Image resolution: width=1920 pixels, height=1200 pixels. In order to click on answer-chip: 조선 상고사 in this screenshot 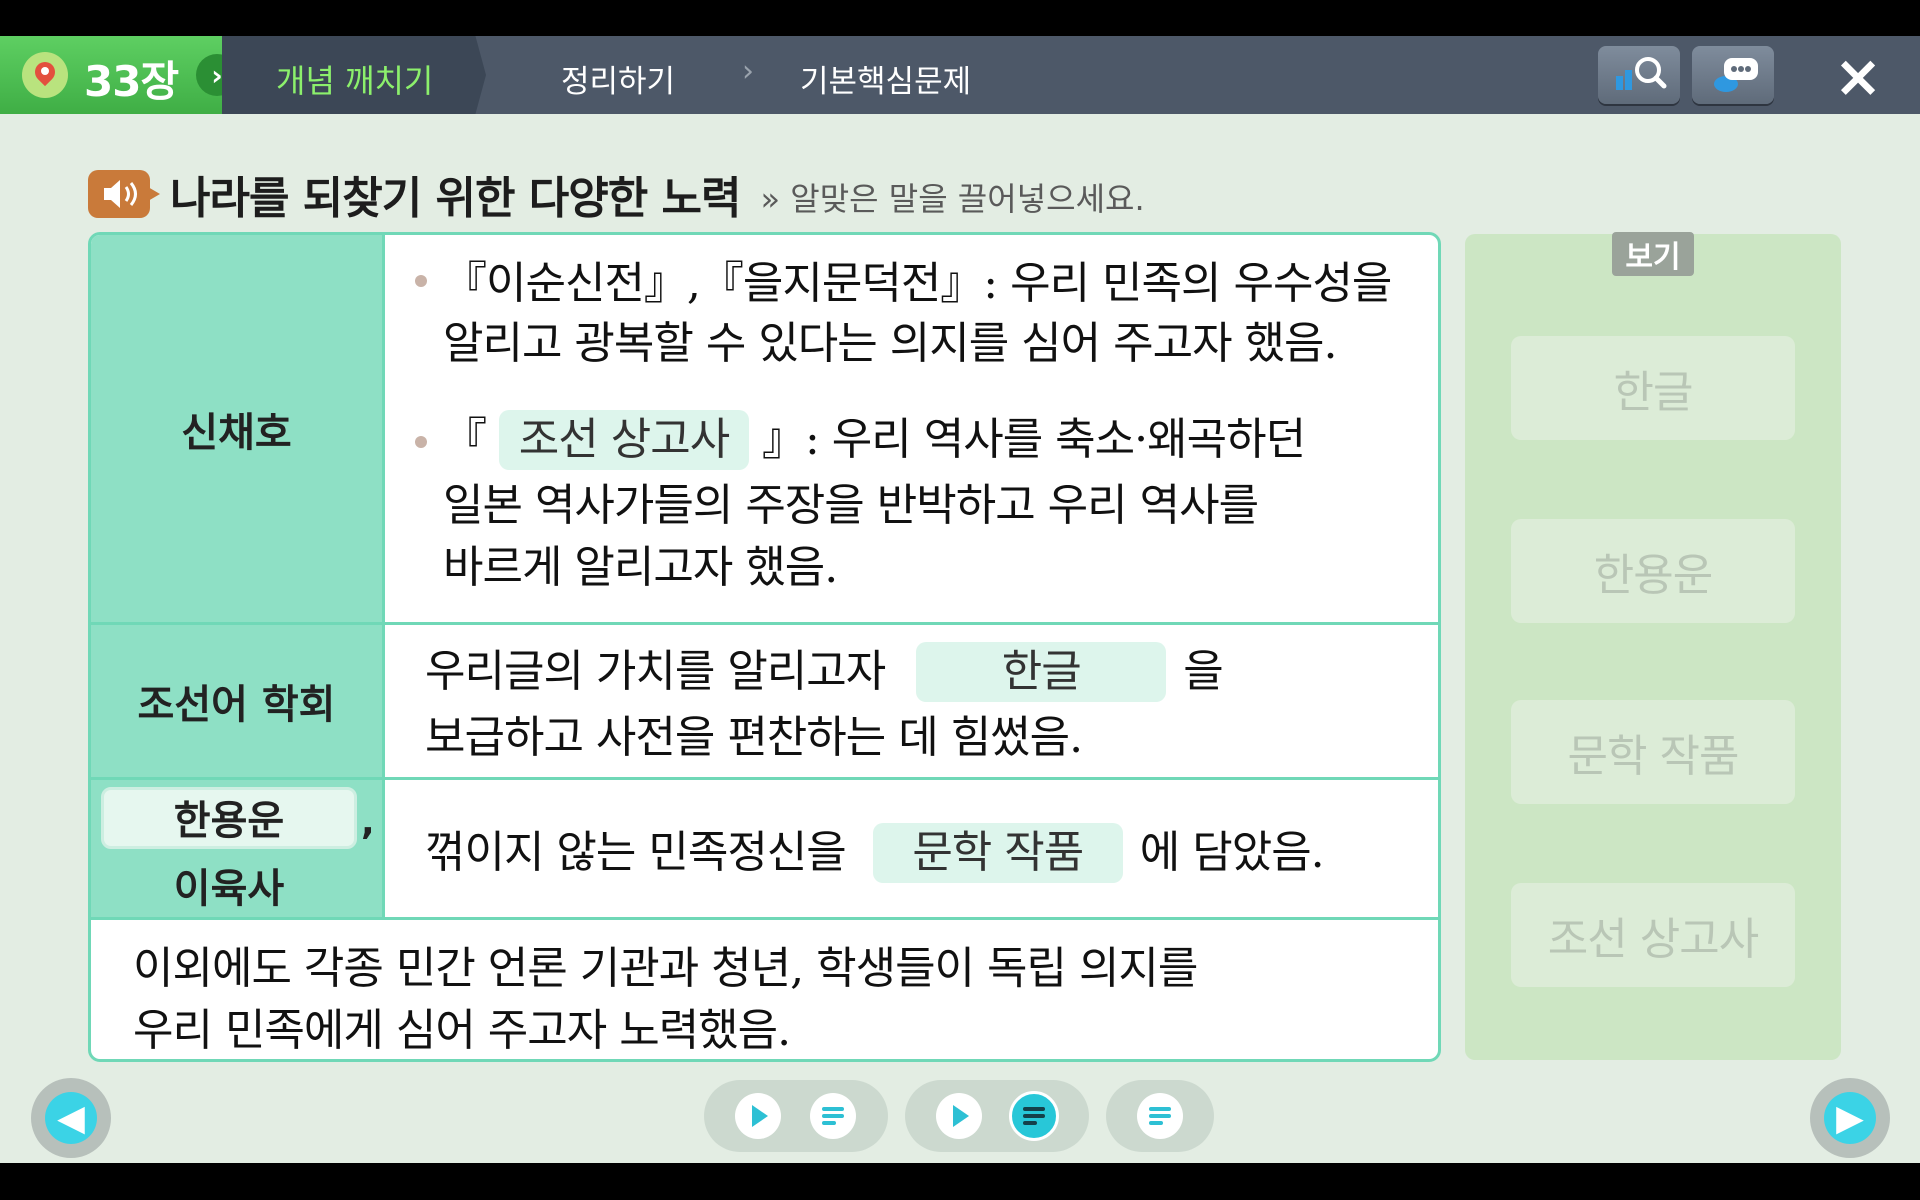, I will do `click(1653, 935)`.